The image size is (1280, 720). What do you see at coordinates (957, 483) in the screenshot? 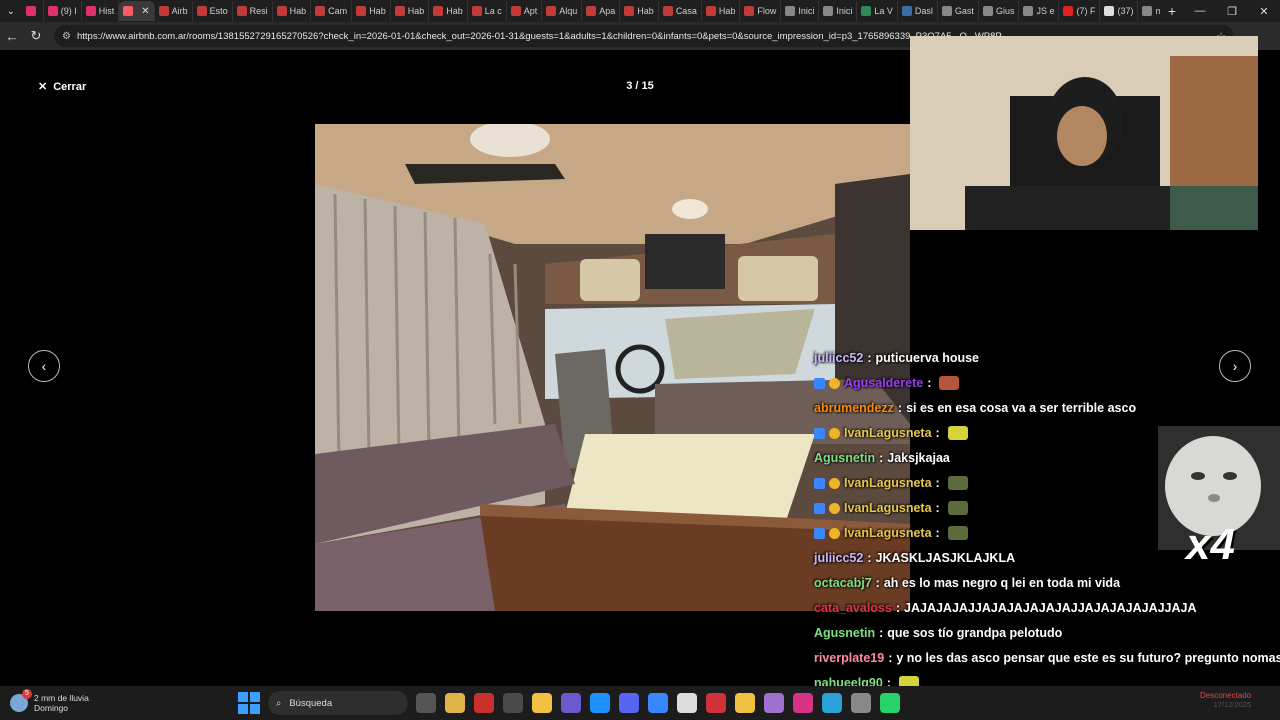
I see `chat-emote-icon` at bounding box center [957, 483].